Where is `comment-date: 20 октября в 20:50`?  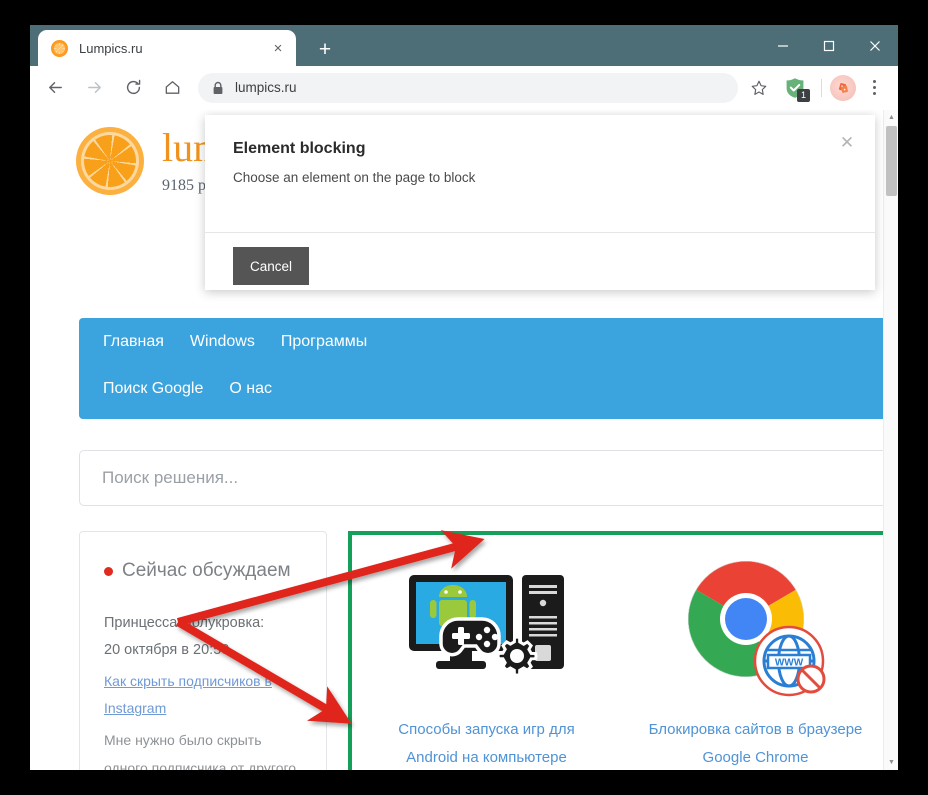 comment-date: 20 октября в 20:50 is located at coordinates (167, 650).